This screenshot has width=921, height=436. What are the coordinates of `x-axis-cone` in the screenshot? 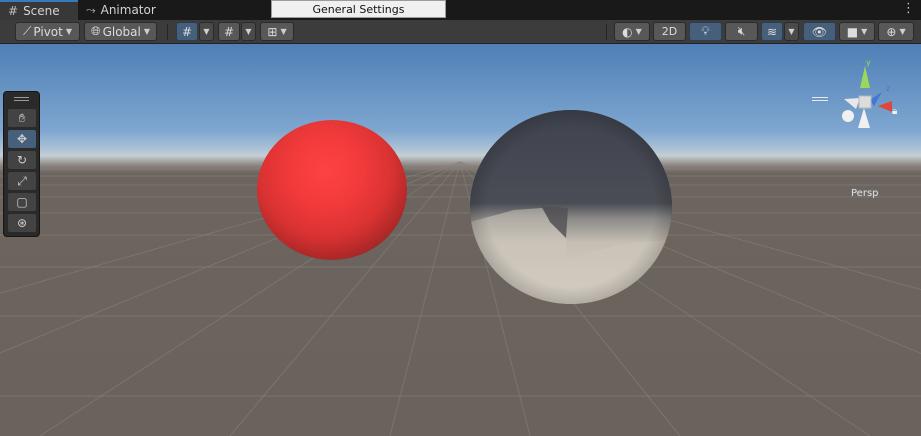 It's located at (852, 103).